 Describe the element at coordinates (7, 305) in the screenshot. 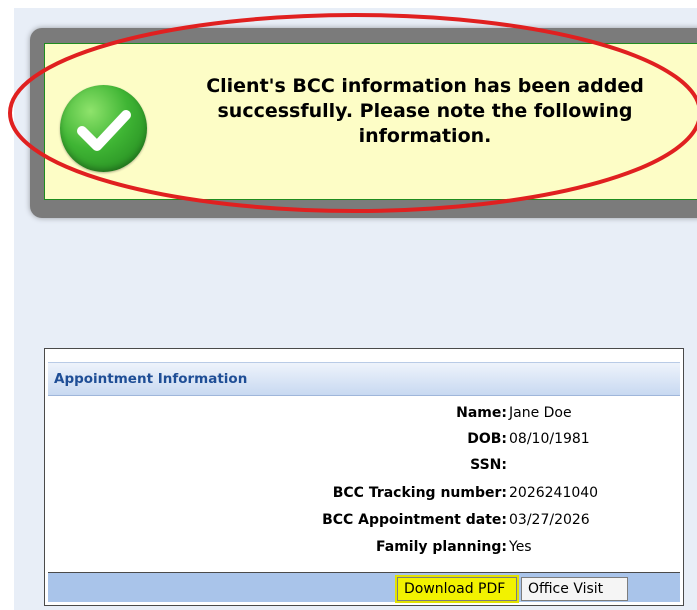

I see `left-strip` at that location.